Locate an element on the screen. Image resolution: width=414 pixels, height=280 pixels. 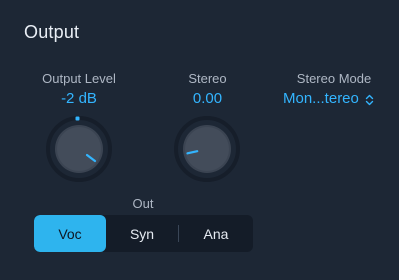
out-option-voc: Voc is located at coordinates (70, 233).